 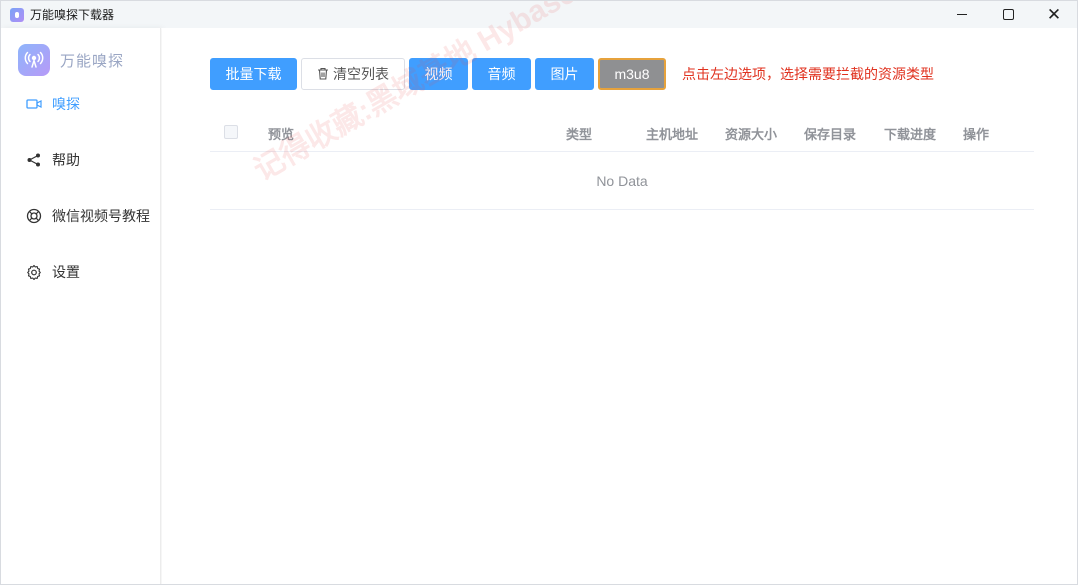 What do you see at coordinates (66, 160) in the screenshot?
I see `sidebar-item-label: 帮助` at bounding box center [66, 160].